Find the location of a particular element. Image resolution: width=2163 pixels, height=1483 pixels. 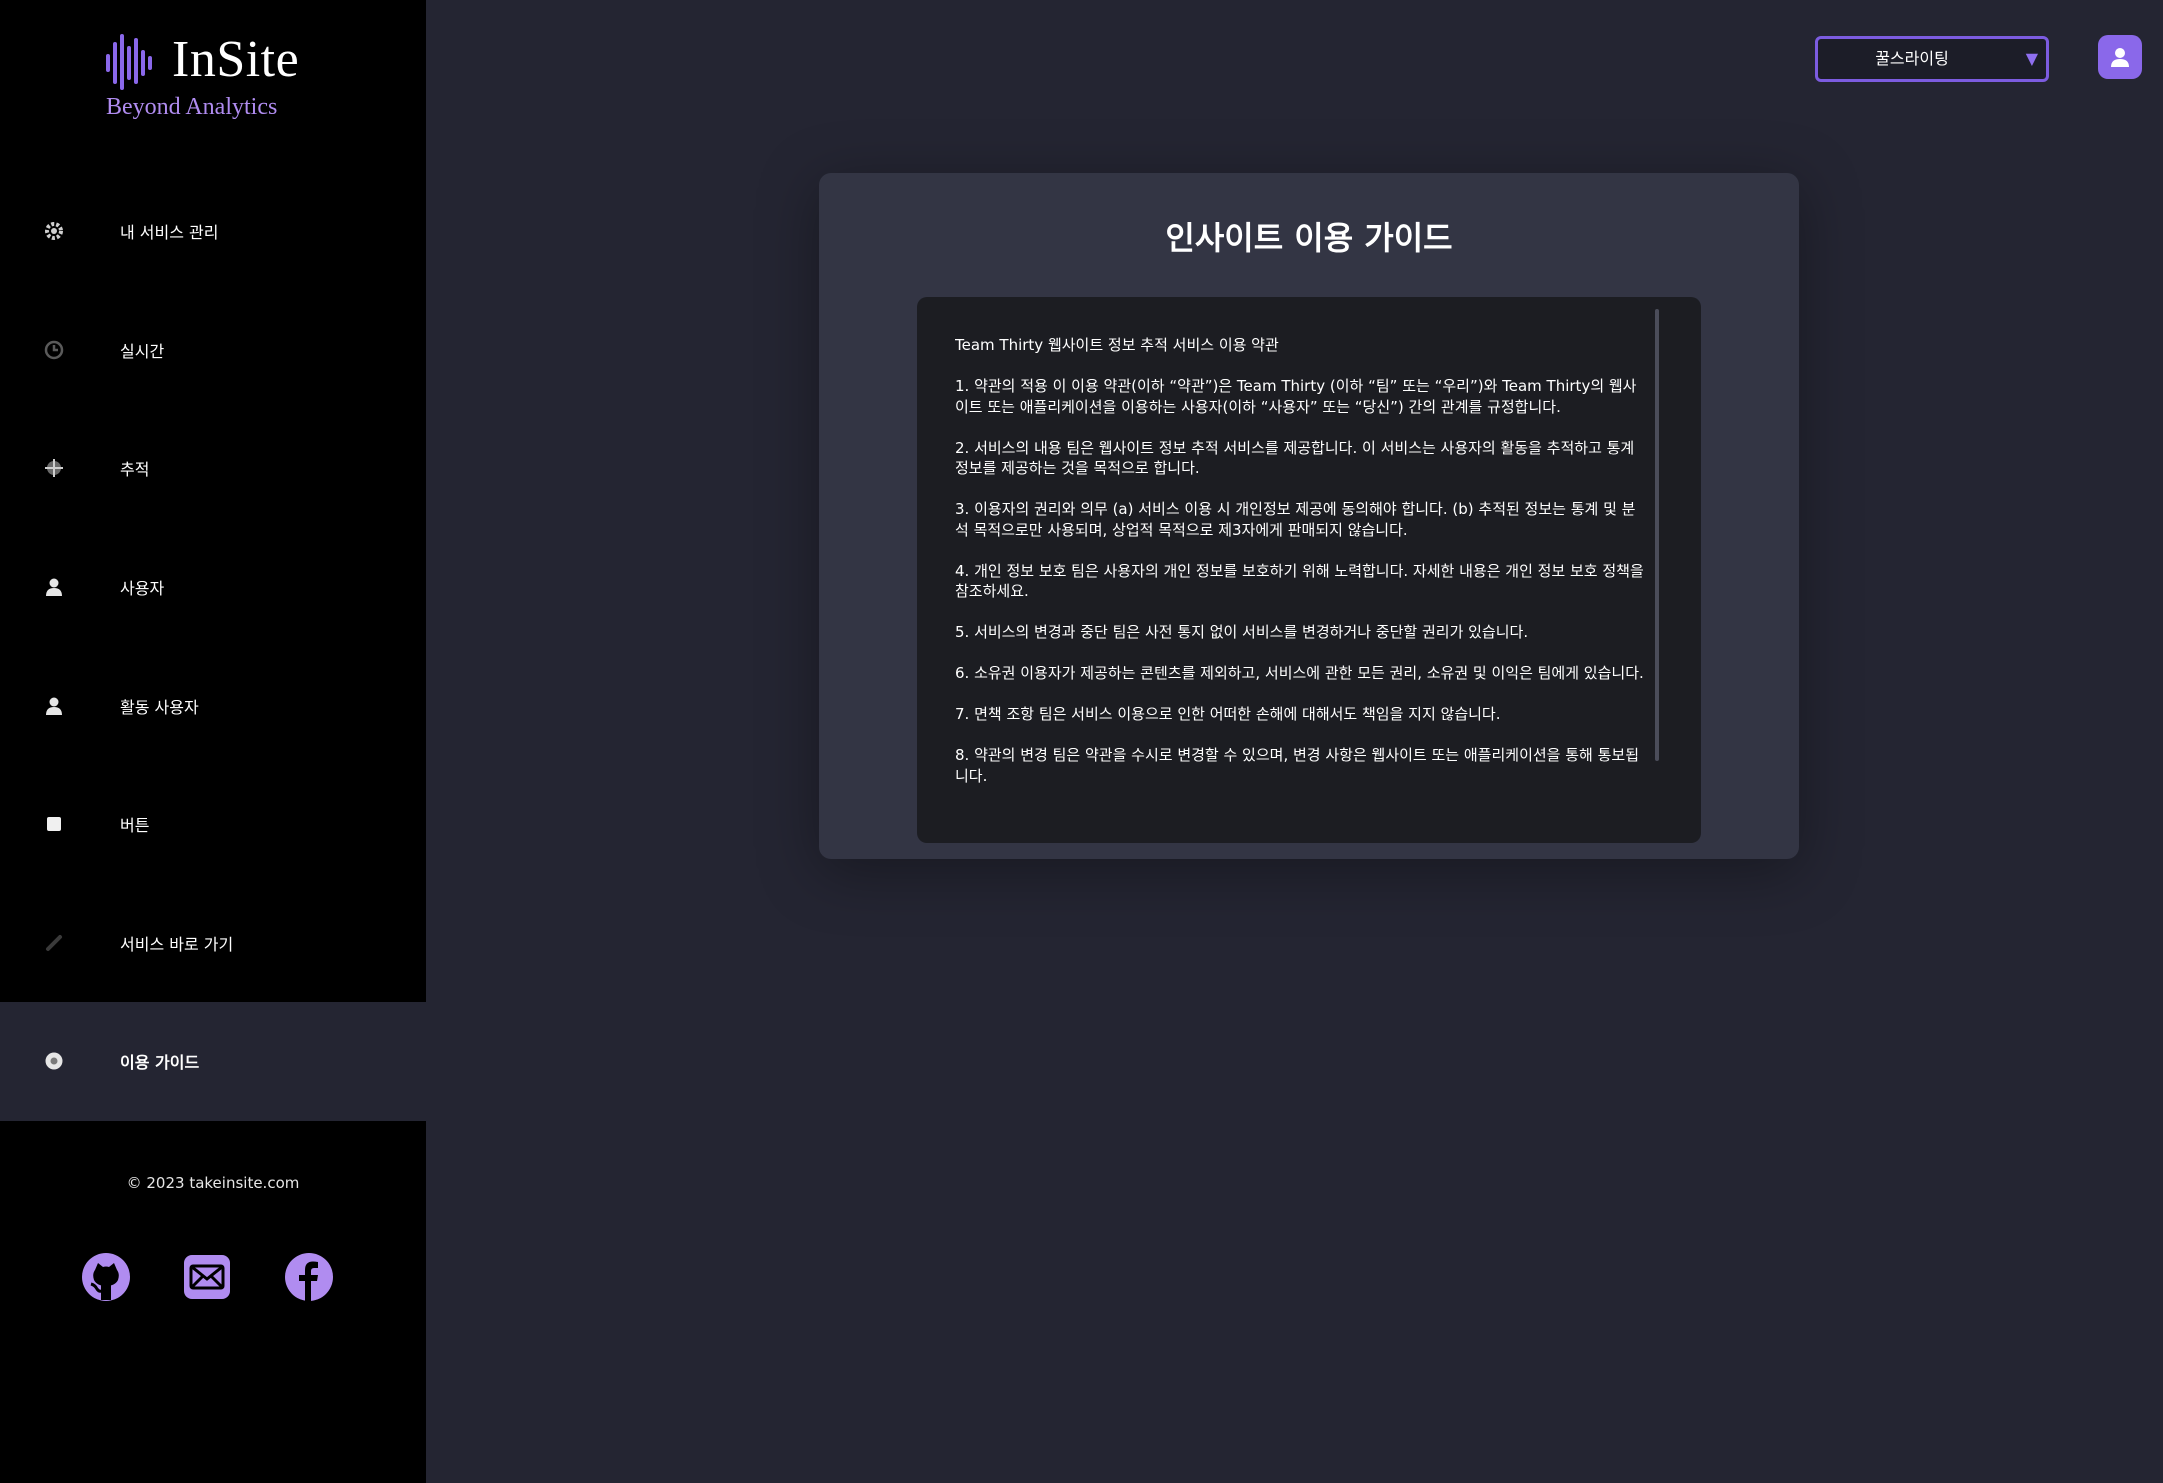

brand-logo: InSite Beyond Analytics is located at coordinates (236, 80).